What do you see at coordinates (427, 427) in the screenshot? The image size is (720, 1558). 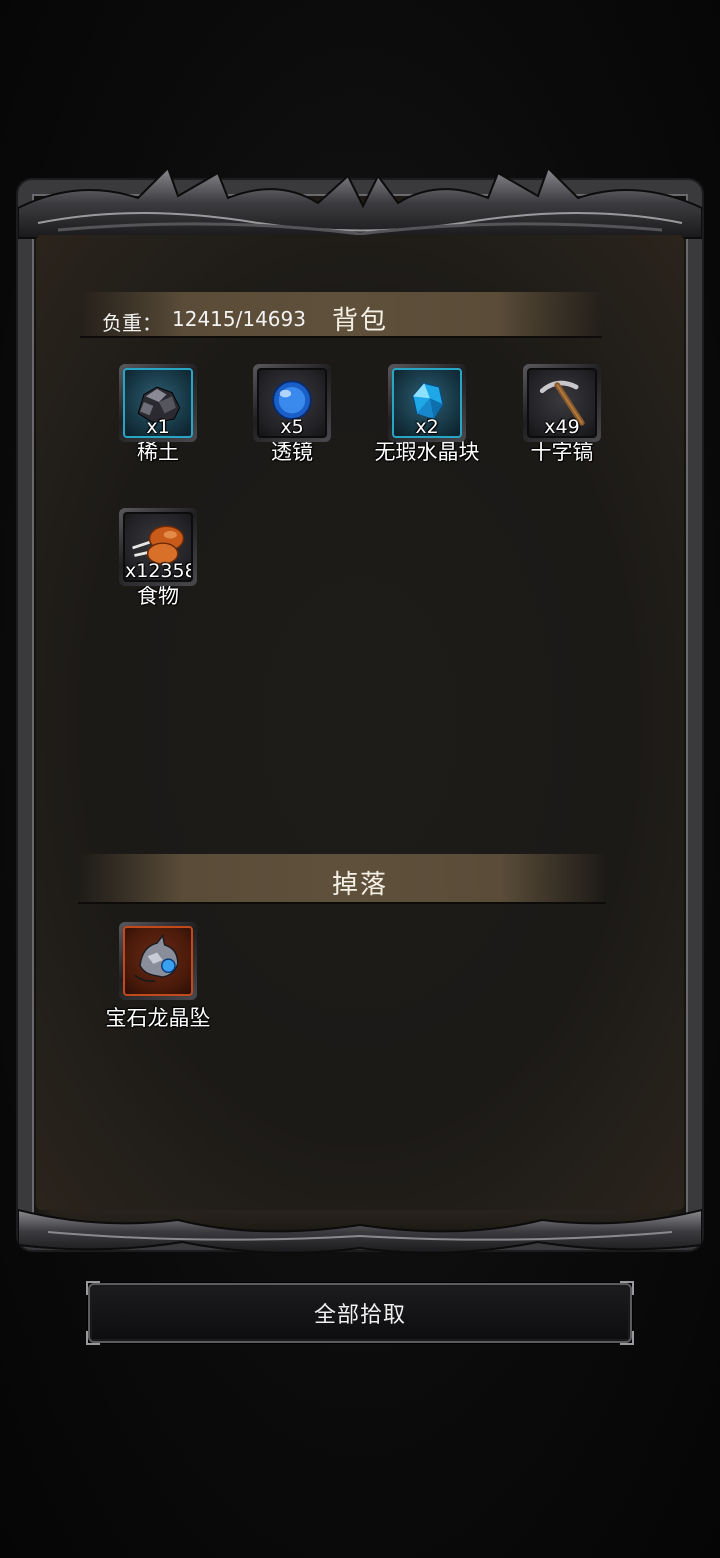 I see `item-count: x2` at bounding box center [427, 427].